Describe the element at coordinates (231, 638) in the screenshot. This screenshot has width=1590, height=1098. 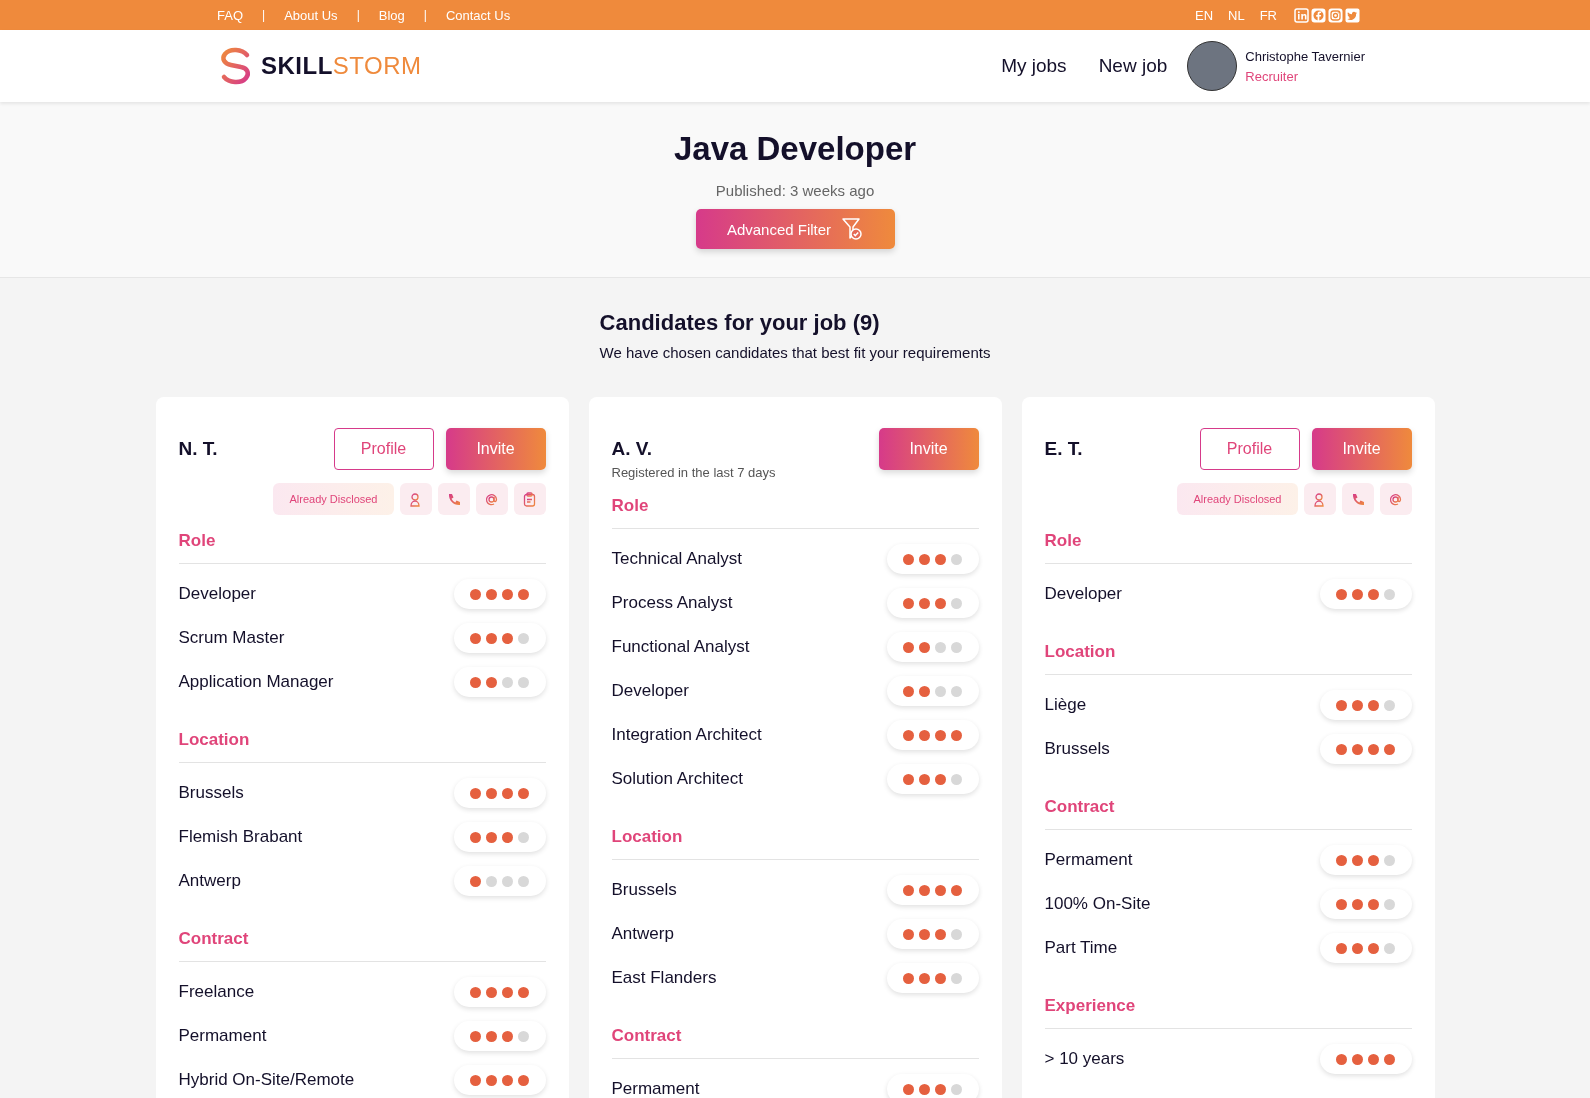
I see `criteria-label: Scrum Master` at that location.